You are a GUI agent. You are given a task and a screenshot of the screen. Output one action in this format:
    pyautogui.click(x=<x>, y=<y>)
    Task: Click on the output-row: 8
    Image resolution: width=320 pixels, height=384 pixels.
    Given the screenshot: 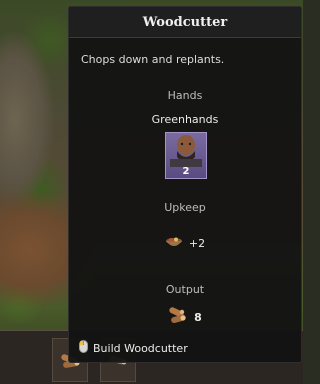 What is the action you would take?
    pyautogui.click(x=185, y=317)
    